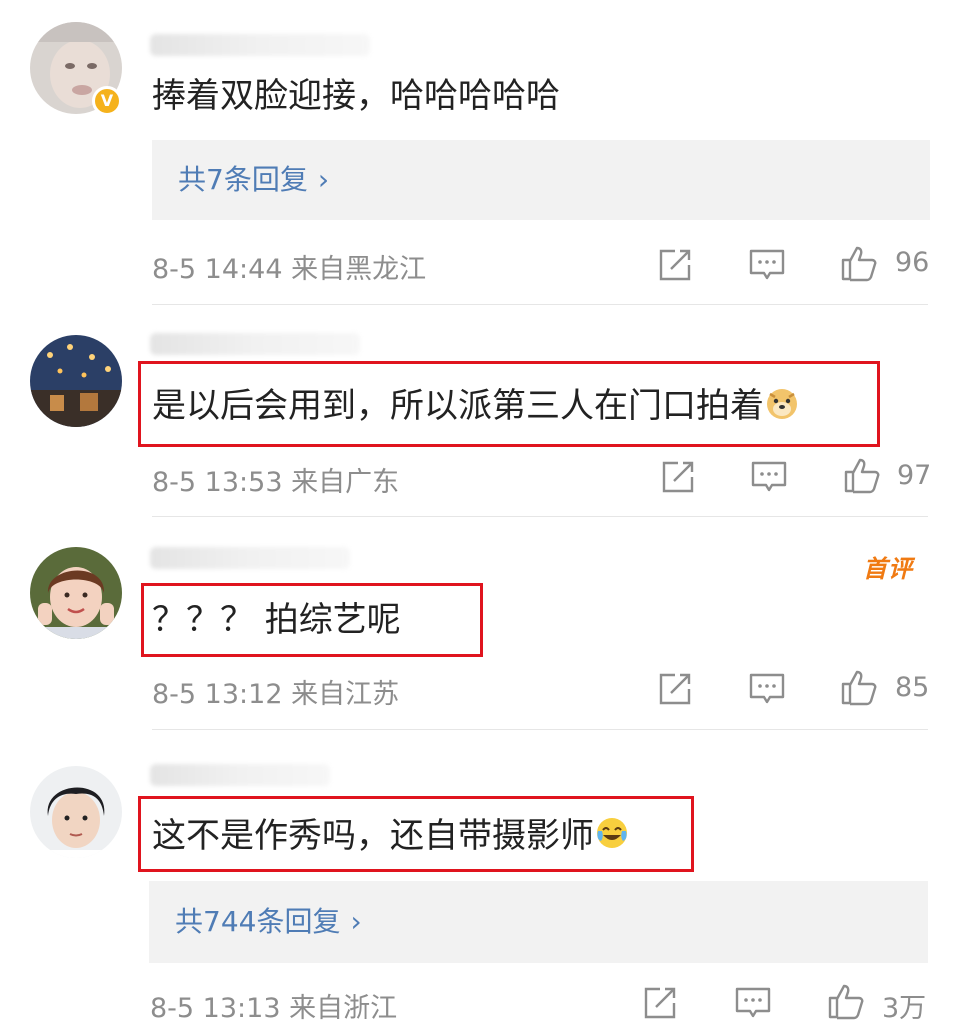  I want to click on verified-badge-icon: V, so click(107, 101).